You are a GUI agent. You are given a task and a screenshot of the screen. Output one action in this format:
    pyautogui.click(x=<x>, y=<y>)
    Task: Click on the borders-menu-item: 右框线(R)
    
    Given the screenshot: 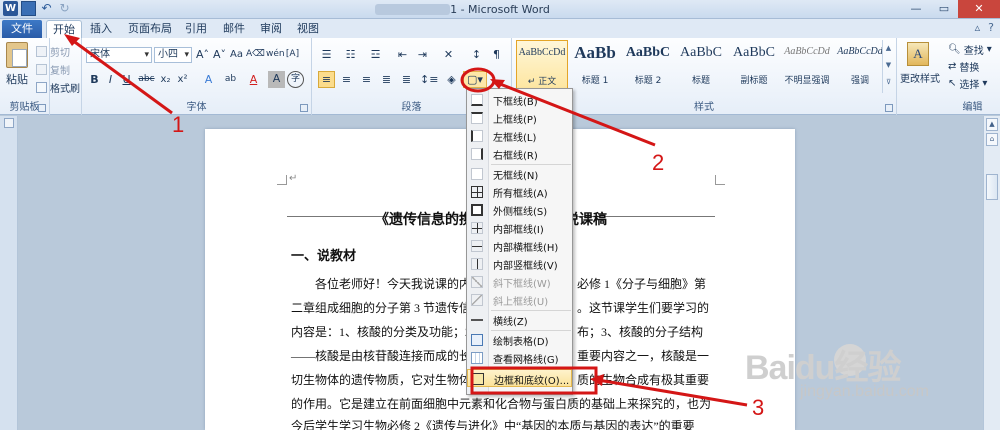 What is the action you would take?
    pyautogui.click(x=519, y=154)
    